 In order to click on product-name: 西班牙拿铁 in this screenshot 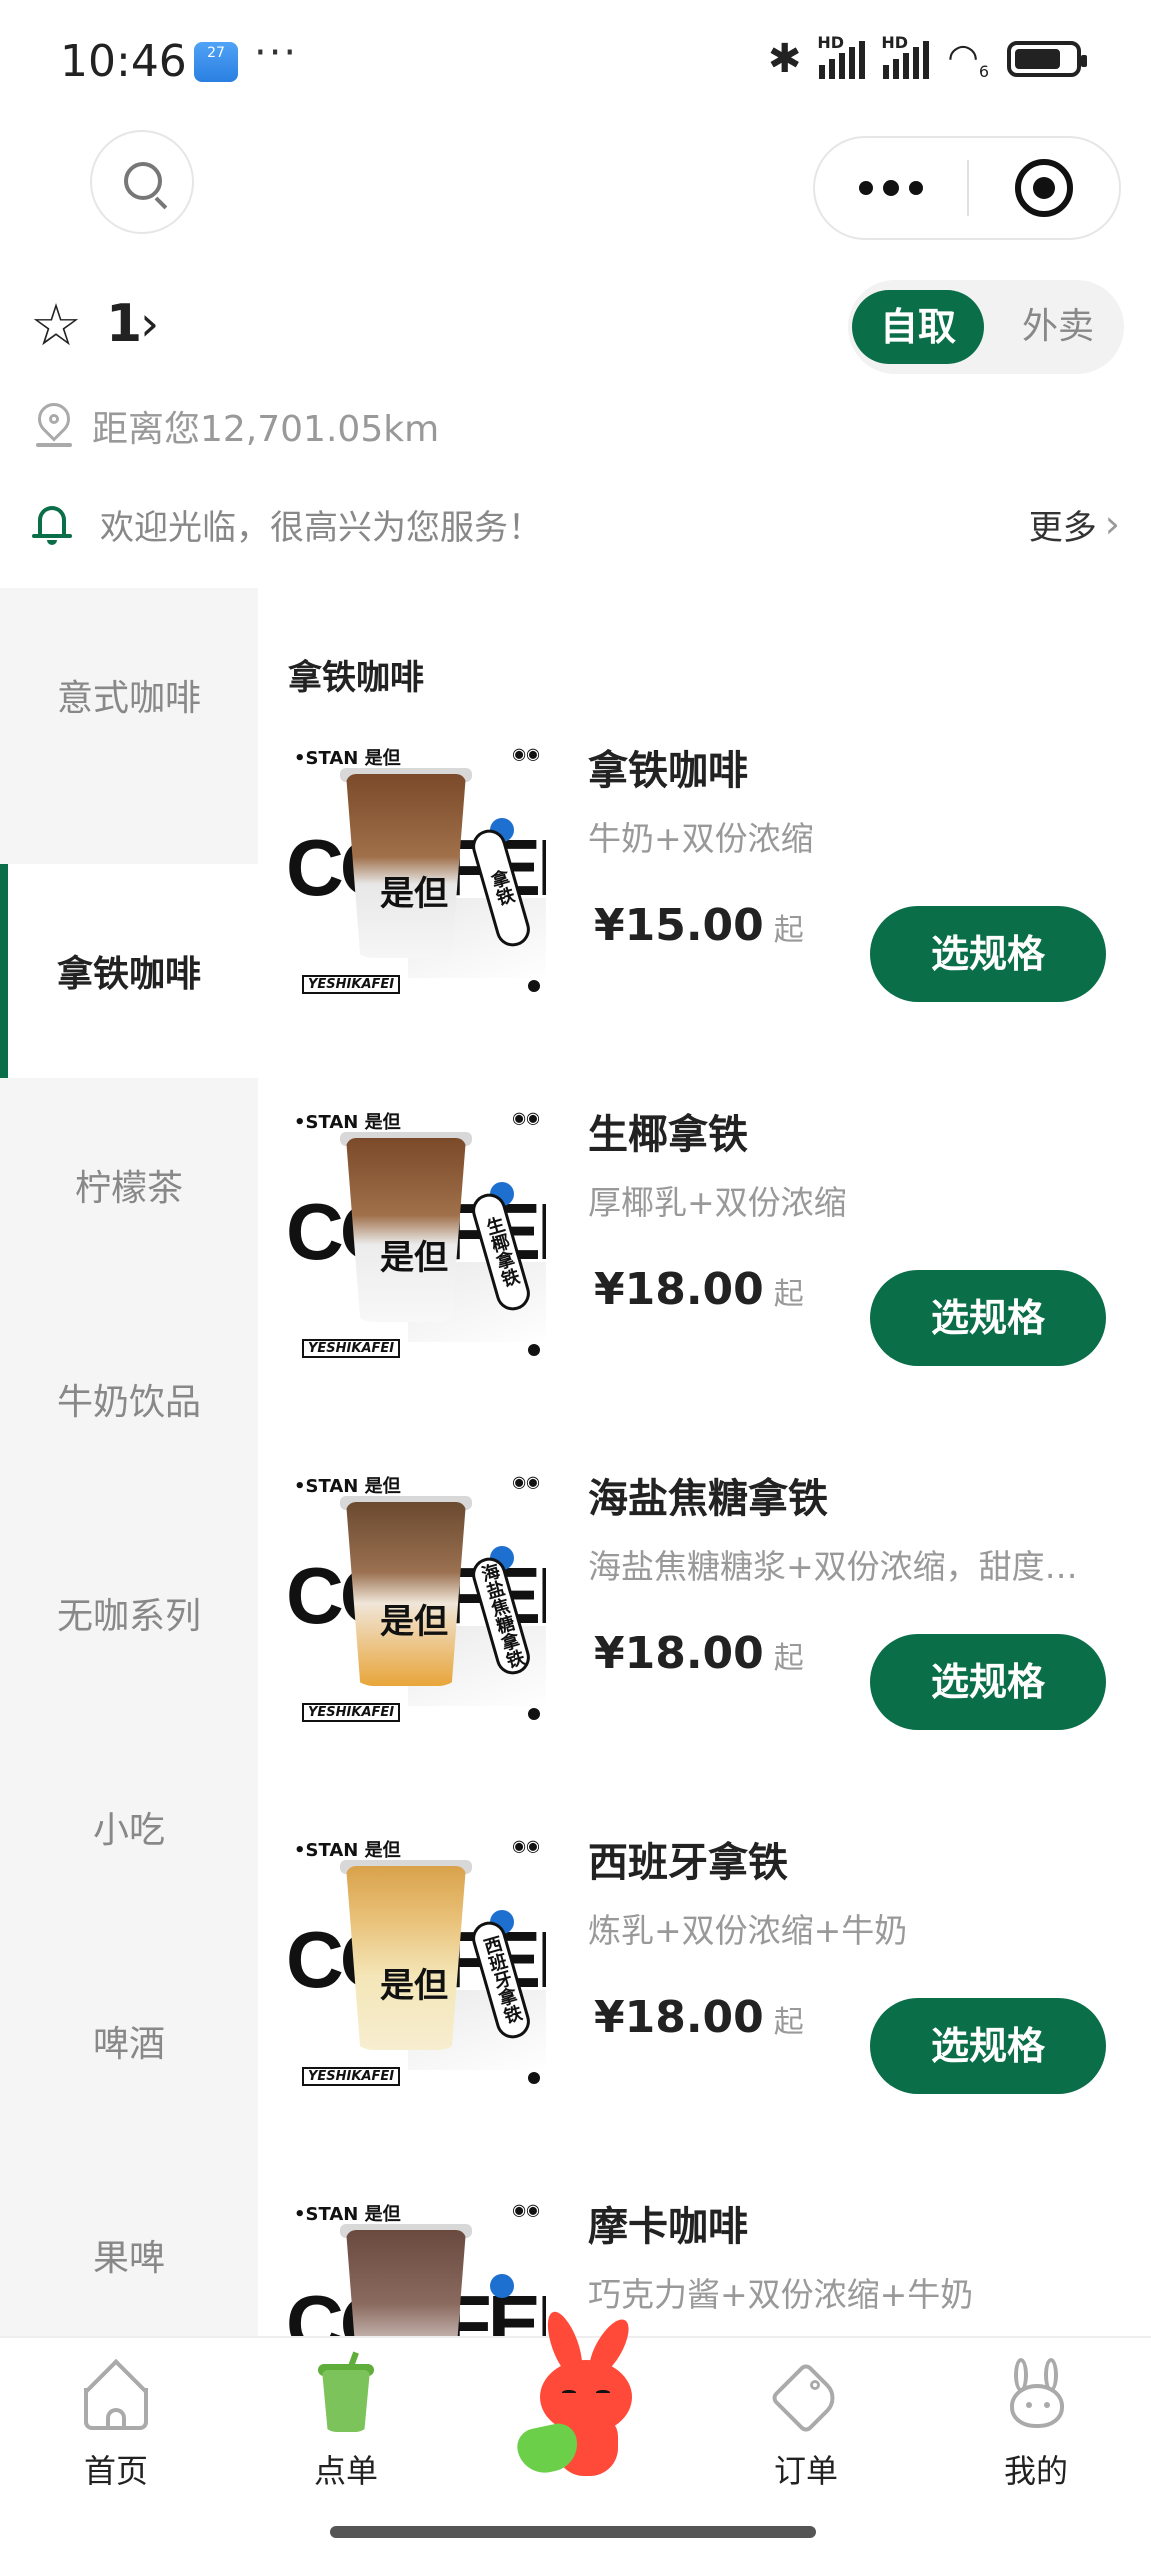, I will do `click(688, 1863)`.